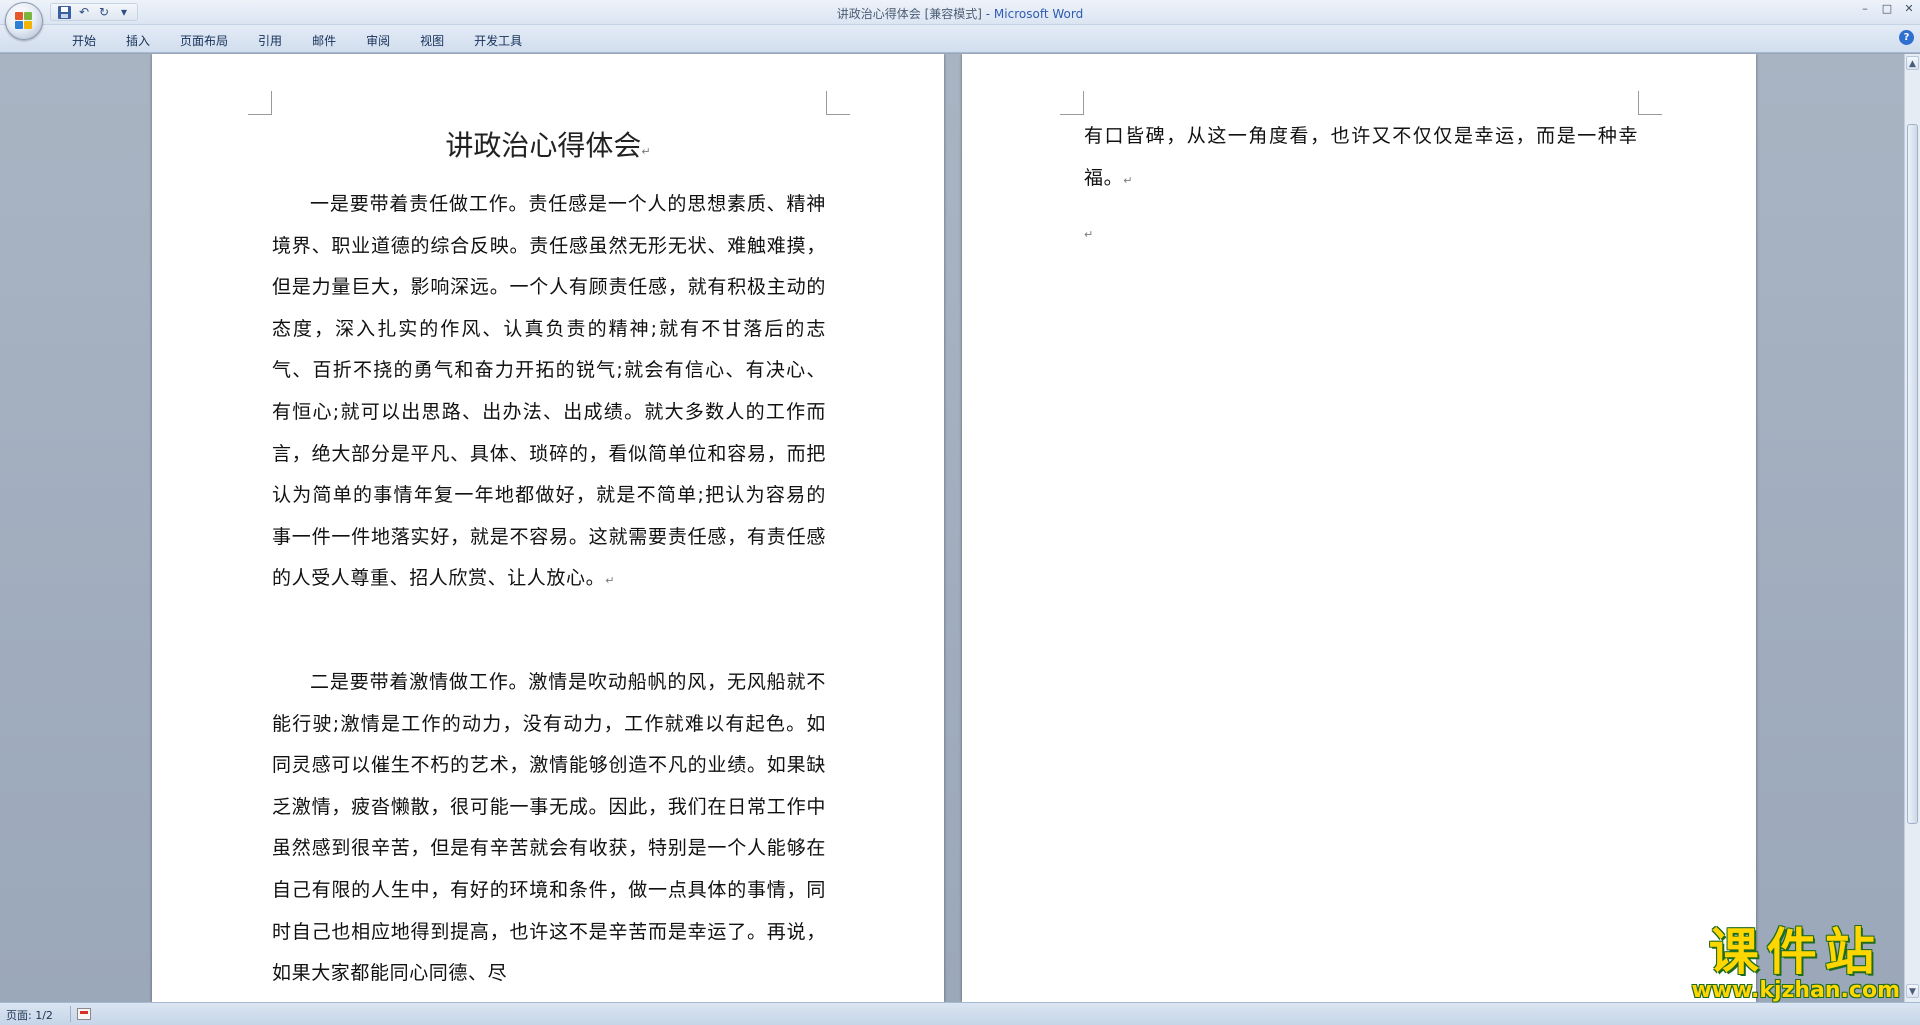 This screenshot has width=1920, height=1025. I want to click on watermark-url: www.kjzhan.com, so click(1795, 990).